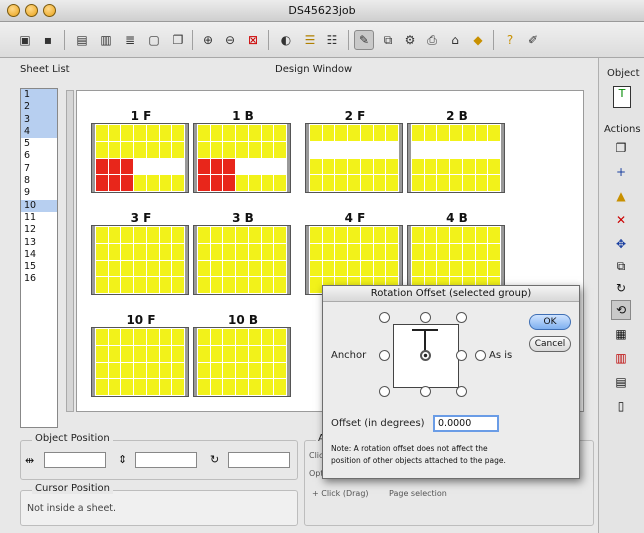  I want to click on sheet-list-item: 12, so click(39, 230).